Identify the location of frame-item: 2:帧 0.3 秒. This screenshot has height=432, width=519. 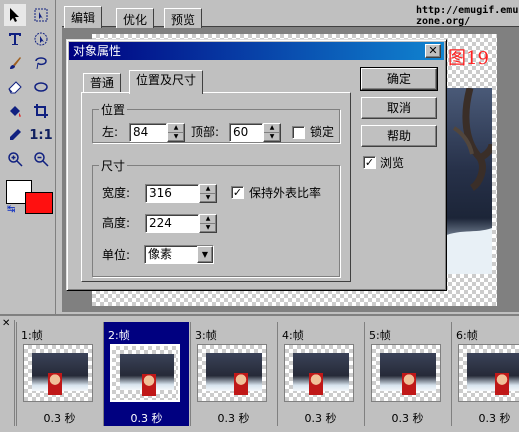
(146, 375).